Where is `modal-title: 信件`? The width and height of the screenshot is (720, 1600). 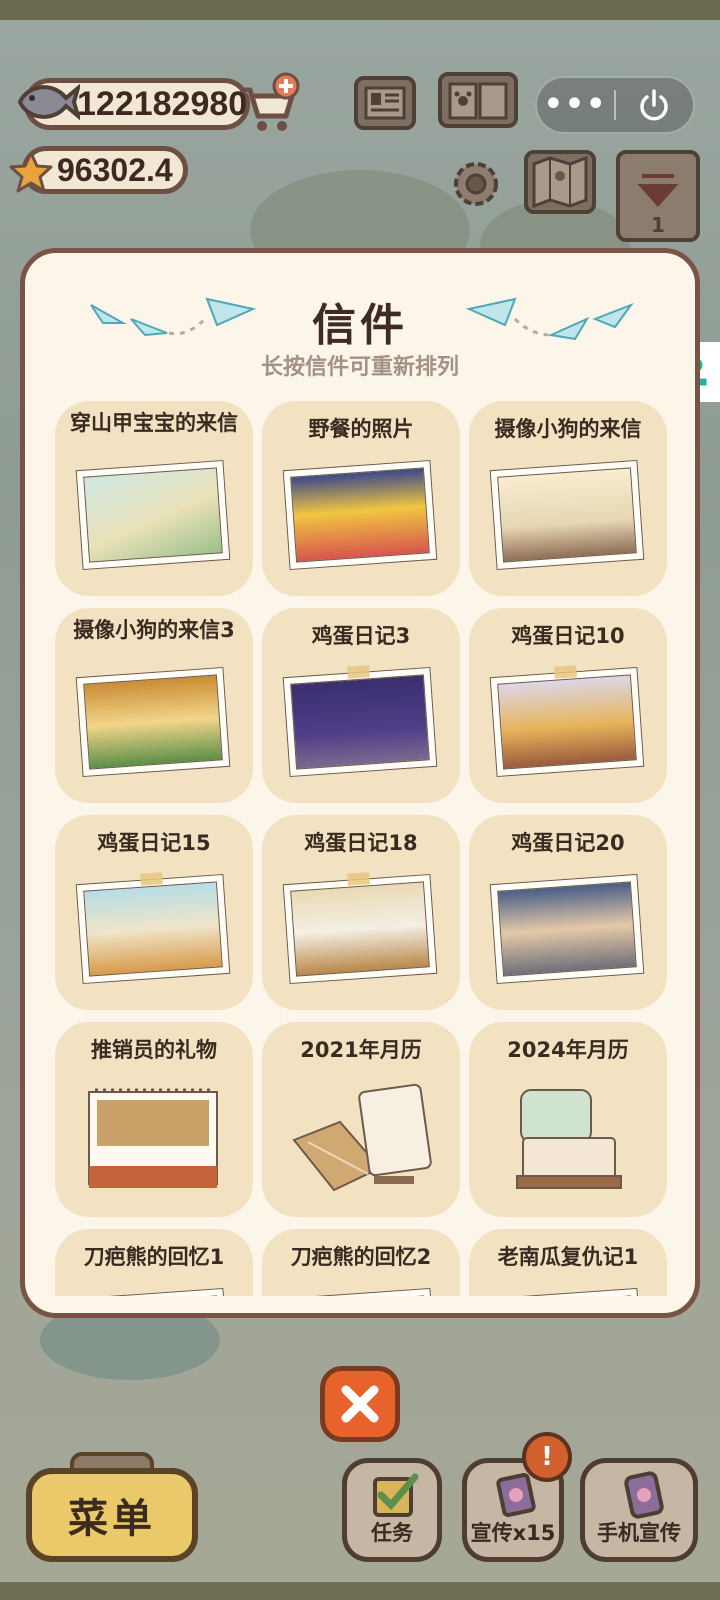
modal-title: 信件 is located at coordinates (360, 325).